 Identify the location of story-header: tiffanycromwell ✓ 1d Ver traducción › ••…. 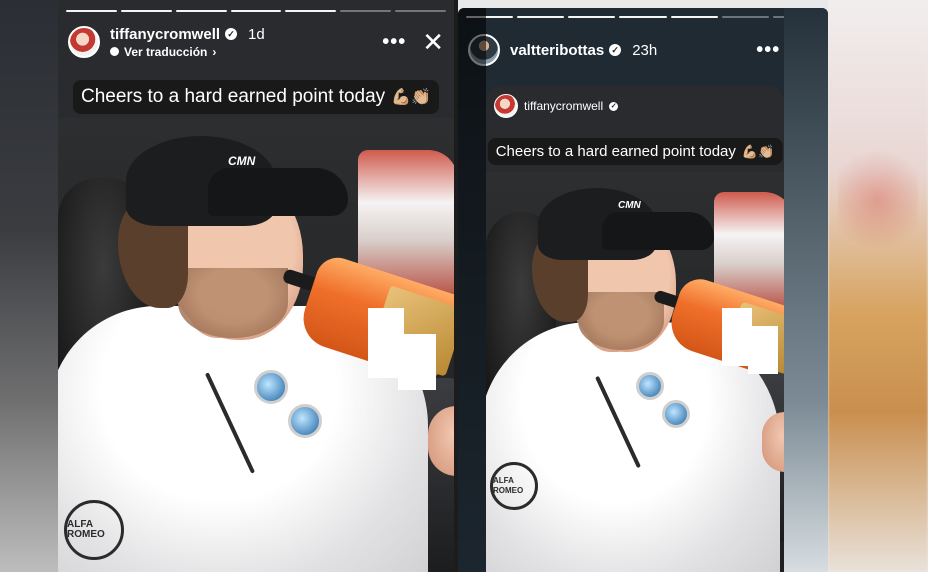
(256, 42).